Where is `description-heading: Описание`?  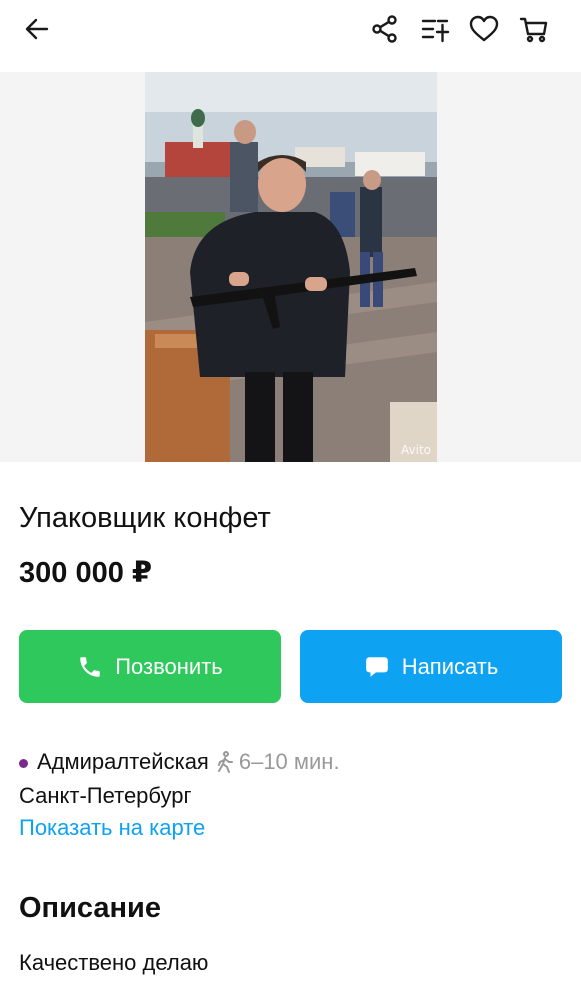
description-heading: Описание is located at coordinates (90, 908).